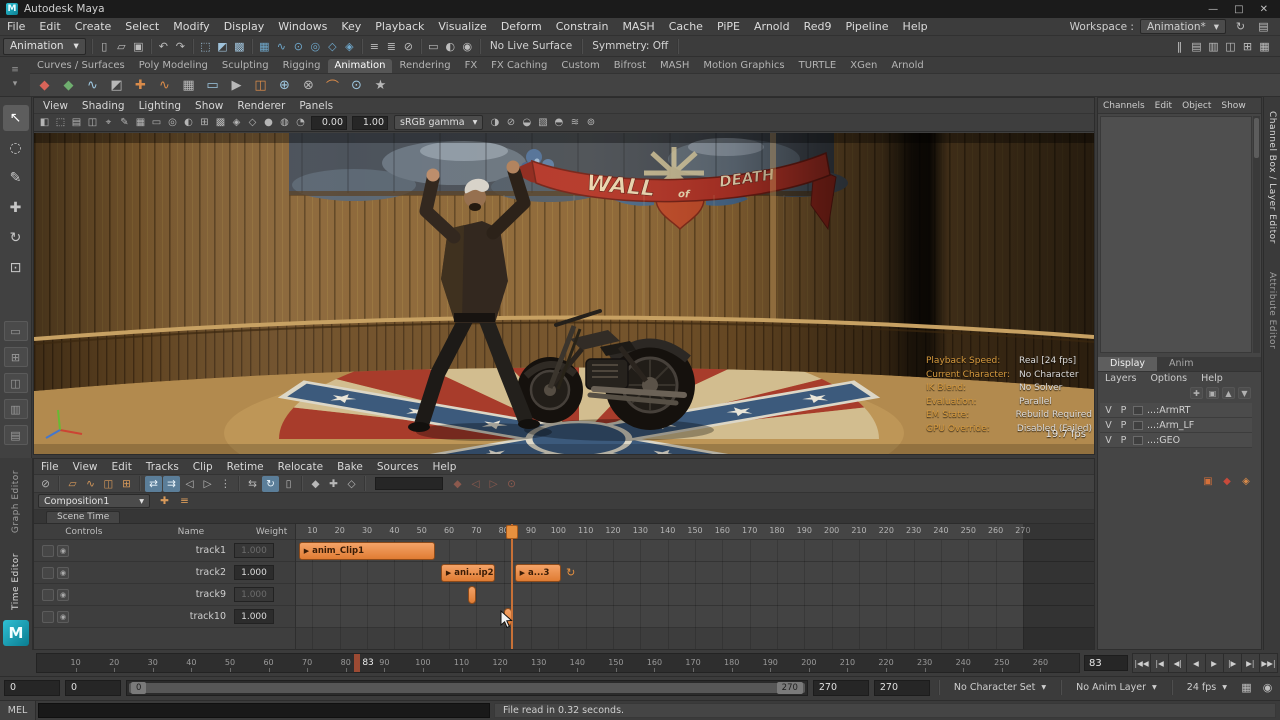 The height and width of the screenshot is (720, 1280). What do you see at coordinates (284, 122) in the screenshot?
I see `textured-icon: ◍` at bounding box center [284, 122].